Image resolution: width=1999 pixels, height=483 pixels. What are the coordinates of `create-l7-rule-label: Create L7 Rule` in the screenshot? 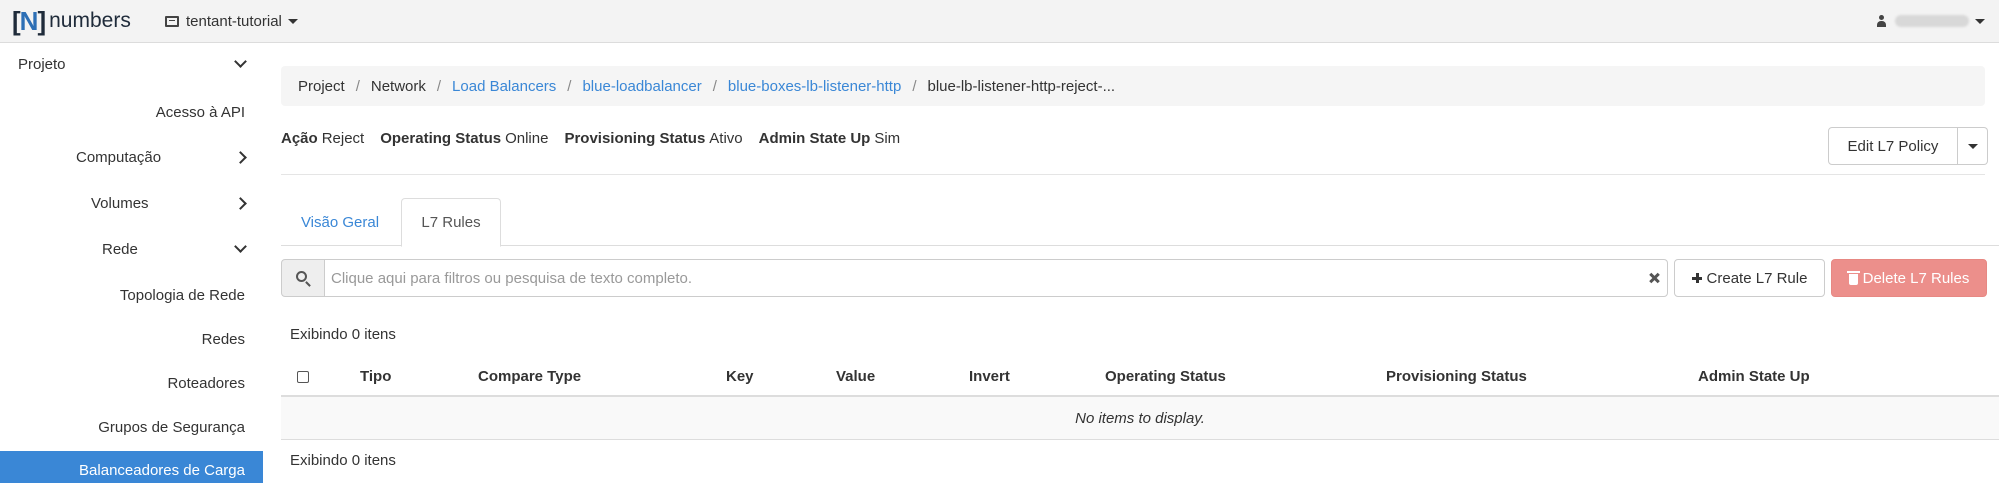 It's located at (1757, 278).